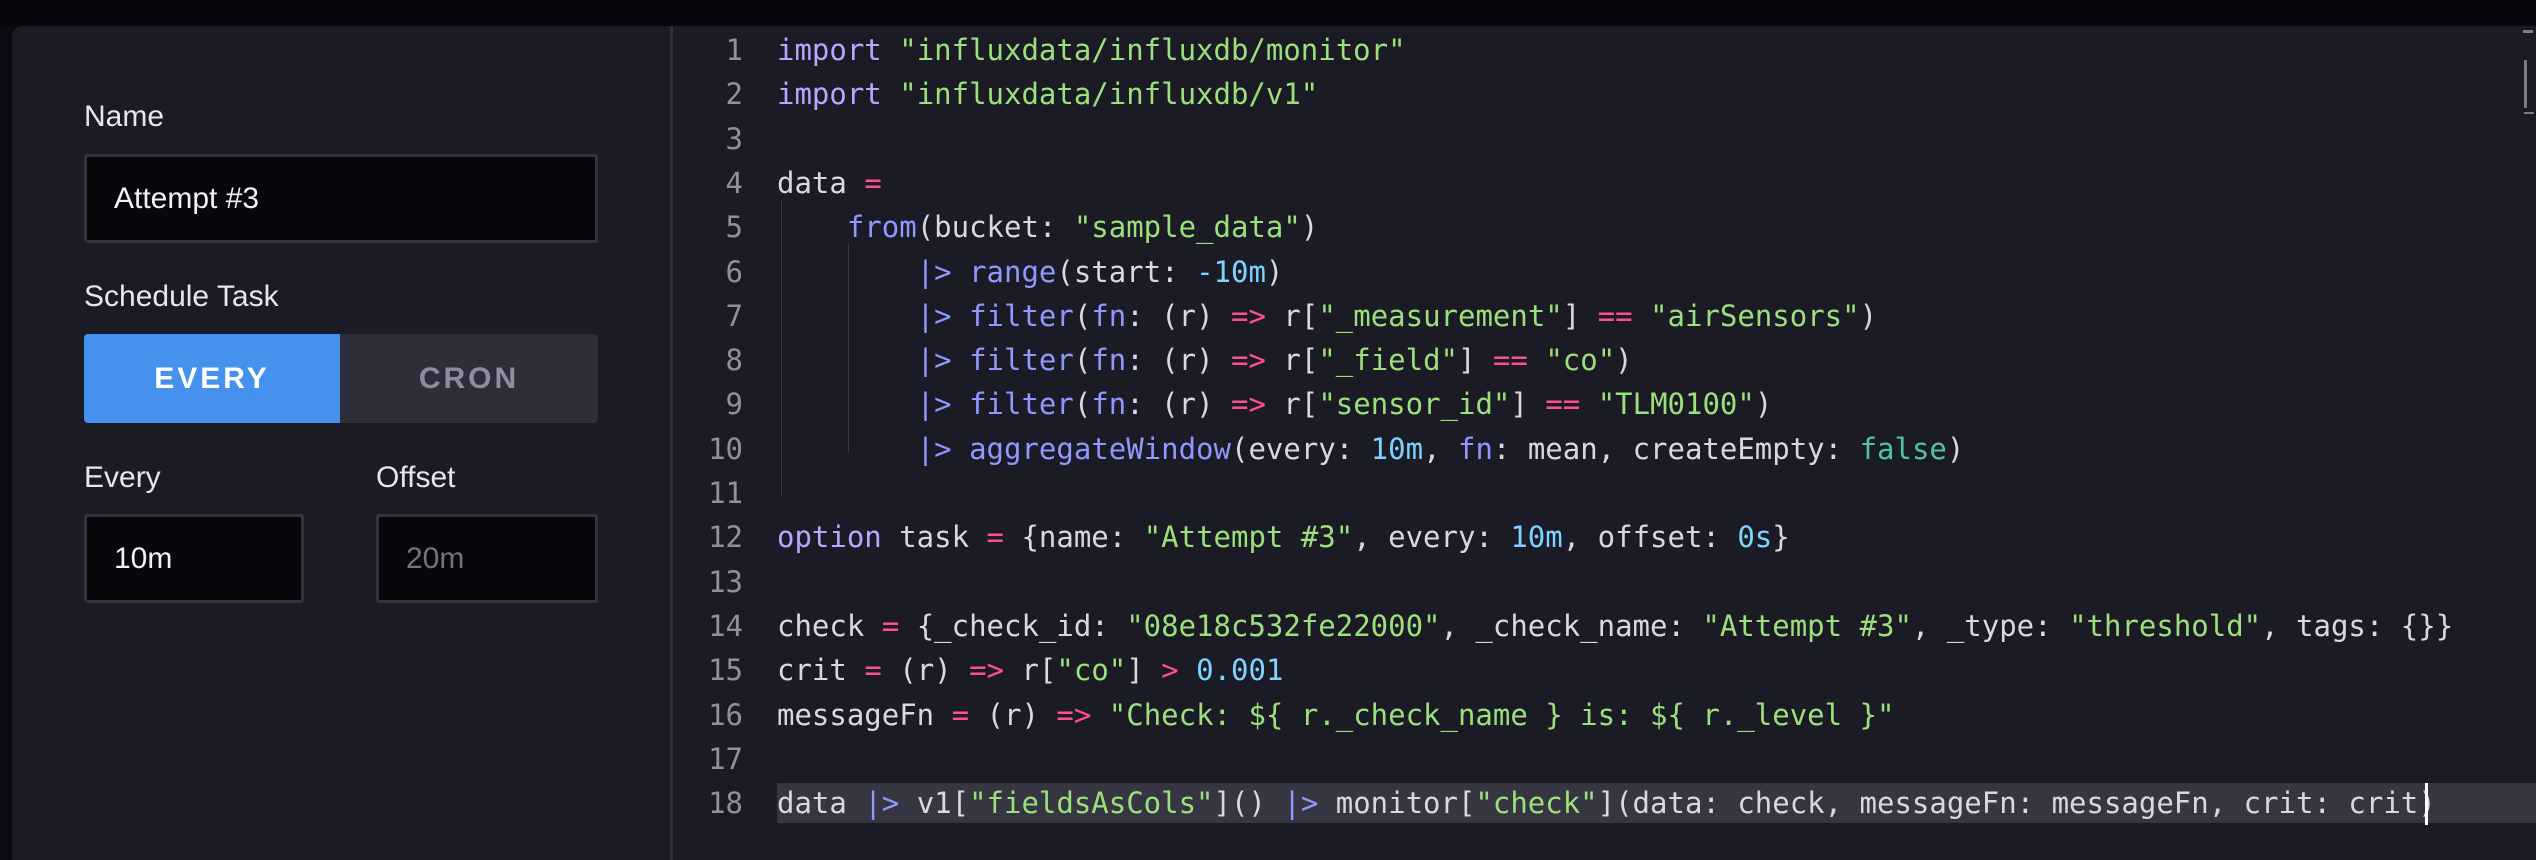 Image resolution: width=2536 pixels, height=860 pixels. Describe the element at coordinates (734, 182) in the screenshot. I see `line-number: 4` at that location.